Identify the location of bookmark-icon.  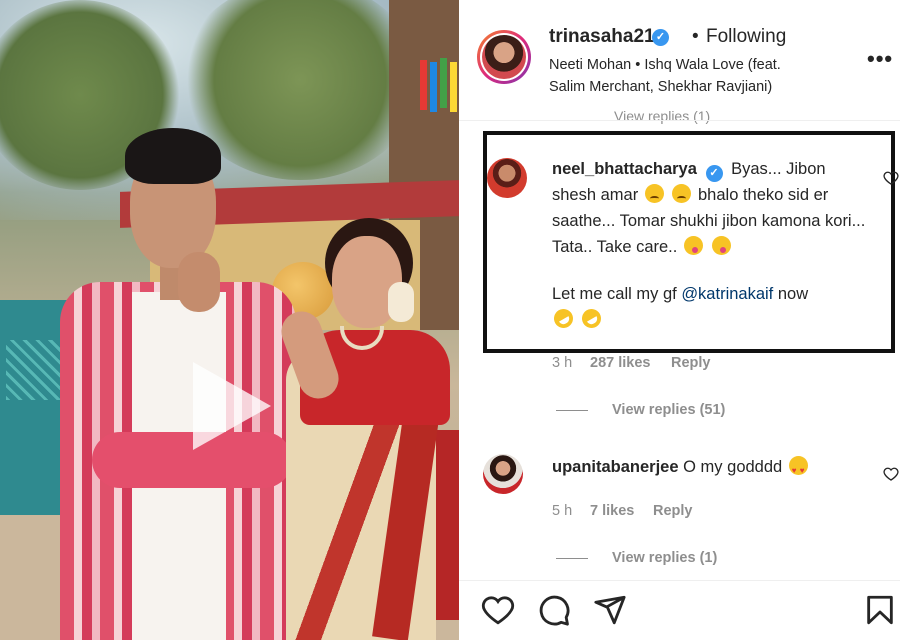
(880, 610).